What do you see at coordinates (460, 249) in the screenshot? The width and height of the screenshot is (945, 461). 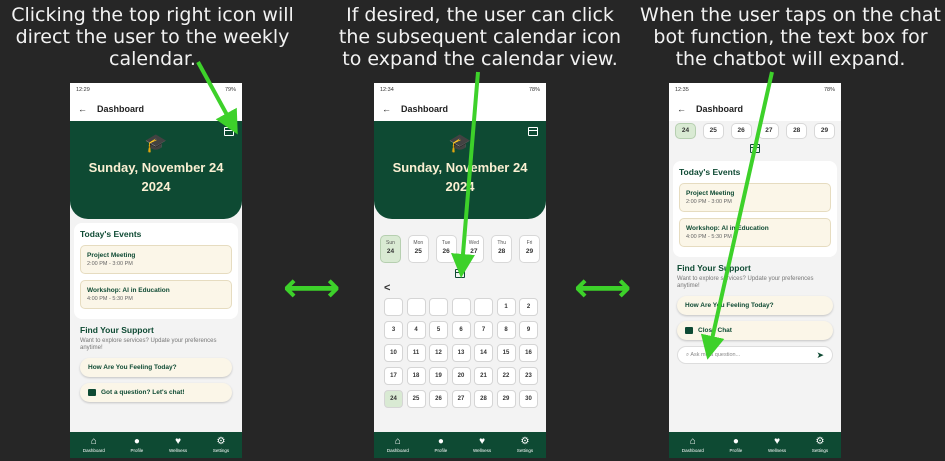 I see `week-strip: Sun 24 Mon 25 Tue 26 Wed 27 Thu 28 Fri 29` at bounding box center [460, 249].